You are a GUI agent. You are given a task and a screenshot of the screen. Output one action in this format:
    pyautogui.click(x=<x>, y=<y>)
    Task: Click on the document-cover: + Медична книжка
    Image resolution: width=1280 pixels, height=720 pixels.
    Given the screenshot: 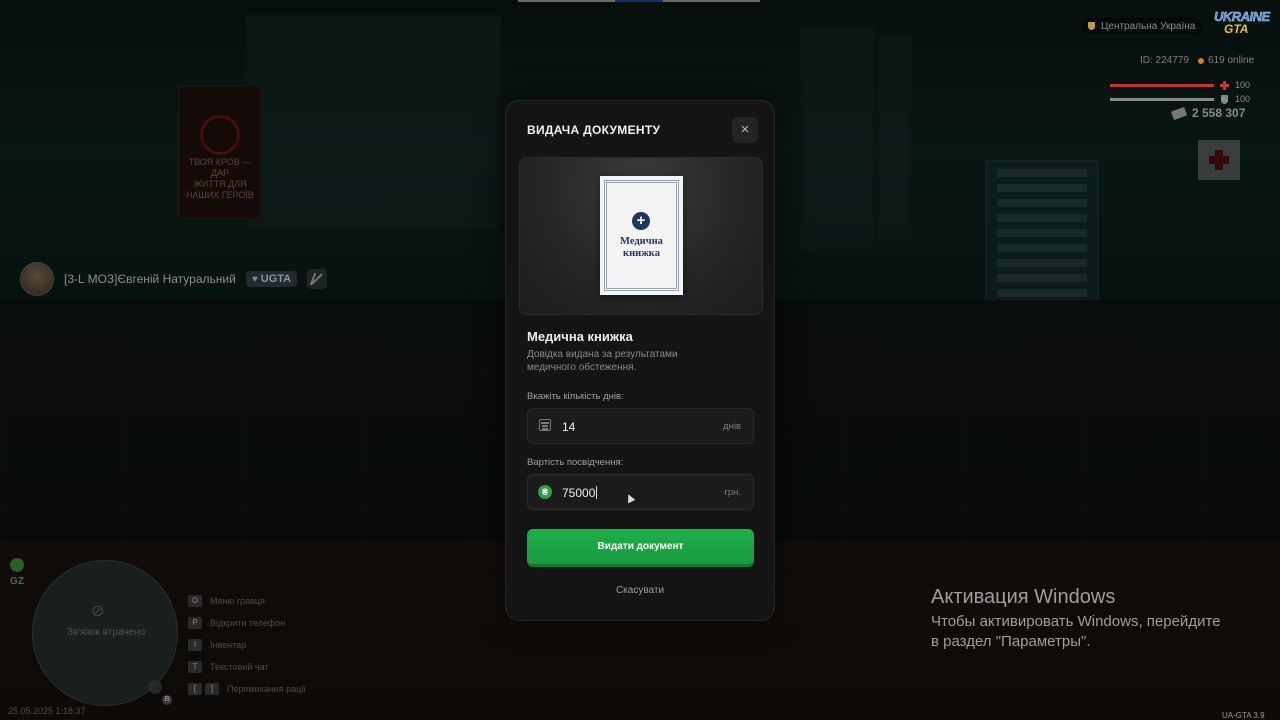 What is the action you would take?
    pyautogui.click(x=641, y=235)
    